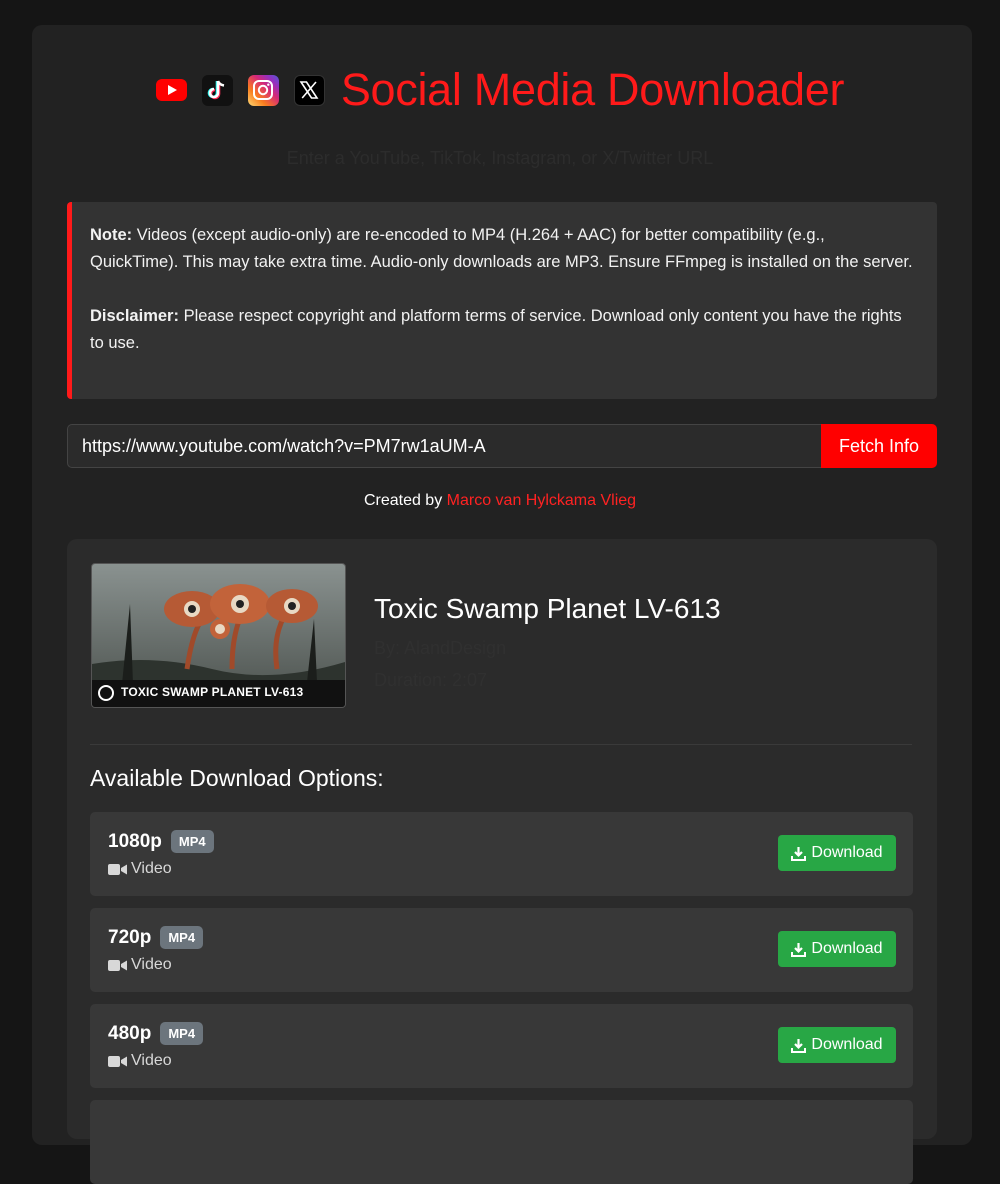 This screenshot has width=1000, height=1184. Describe the element at coordinates (130, 937) in the screenshot. I see `option-resolution: 720p` at that location.